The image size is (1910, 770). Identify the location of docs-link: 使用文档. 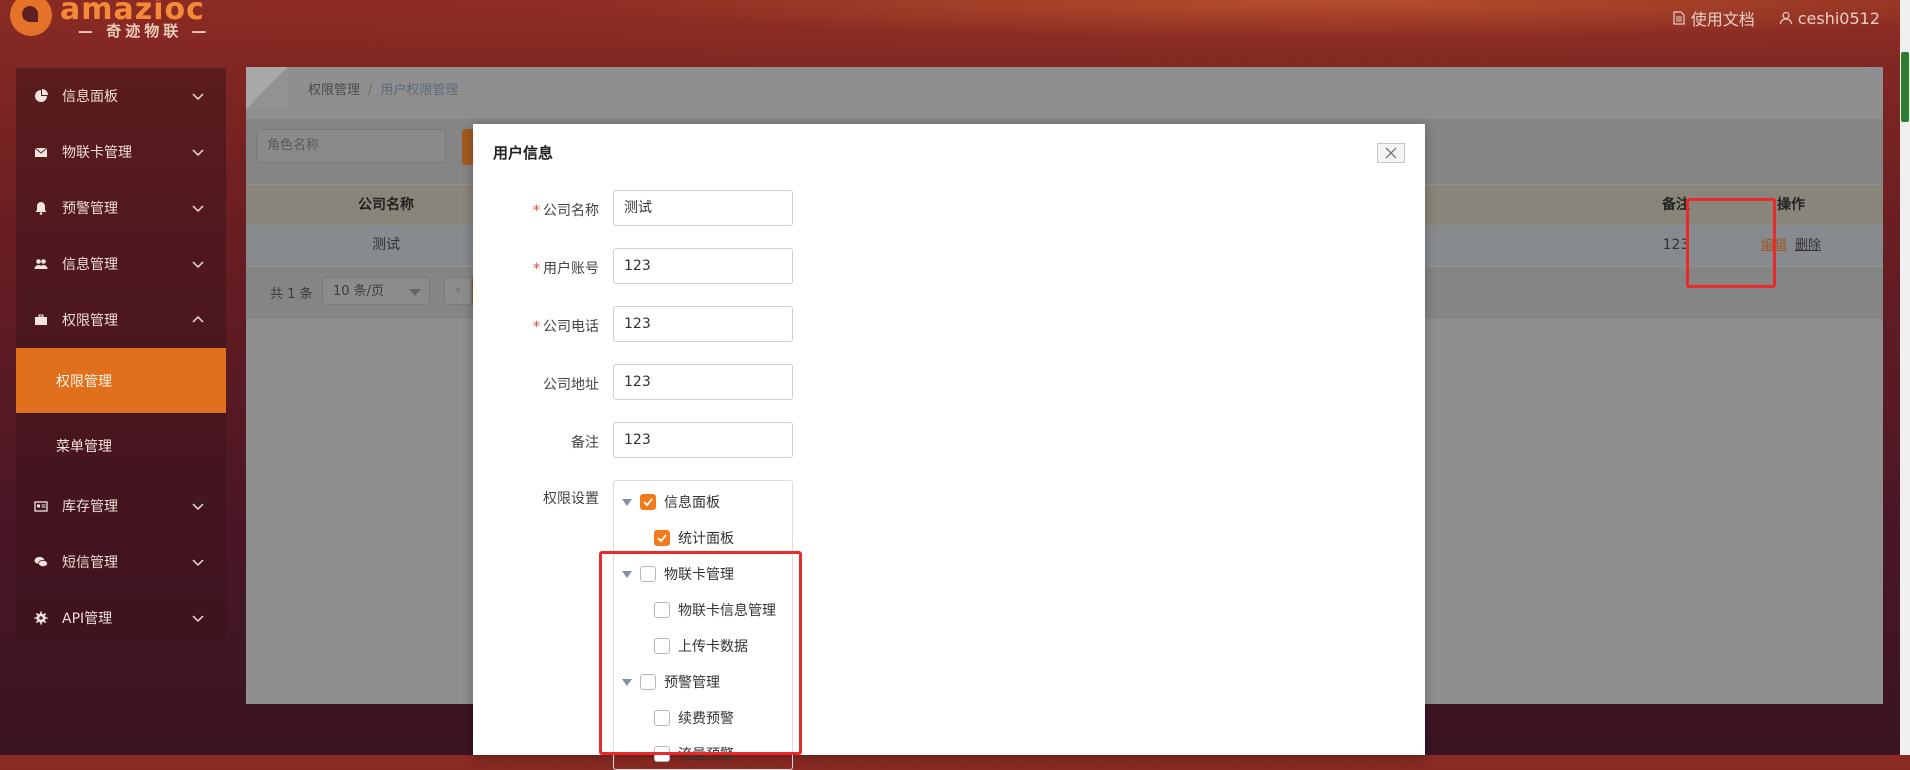
(1713, 18).